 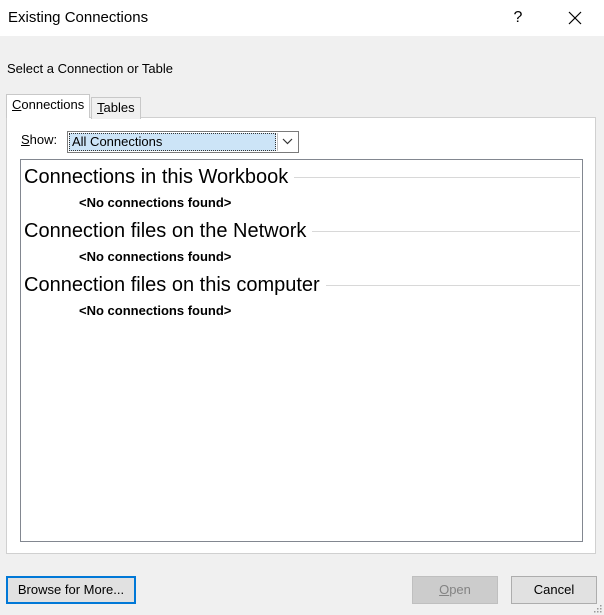 What do you see at coordinates (302, 18) in the screenshot?
I see `title-bar: Existing Connections ?` at bounding box center [302, 18].